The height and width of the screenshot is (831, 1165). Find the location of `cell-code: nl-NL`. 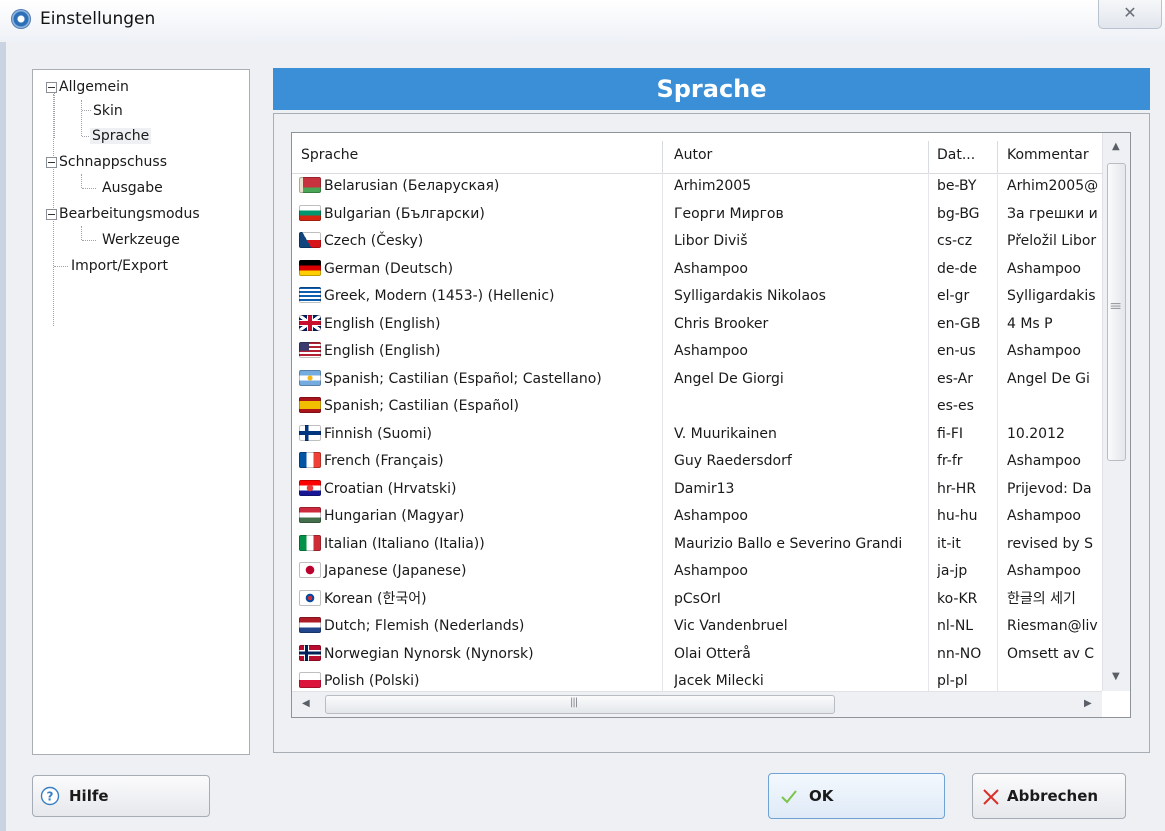

cell-code: nl-NL is located at coordinates (955, 626).